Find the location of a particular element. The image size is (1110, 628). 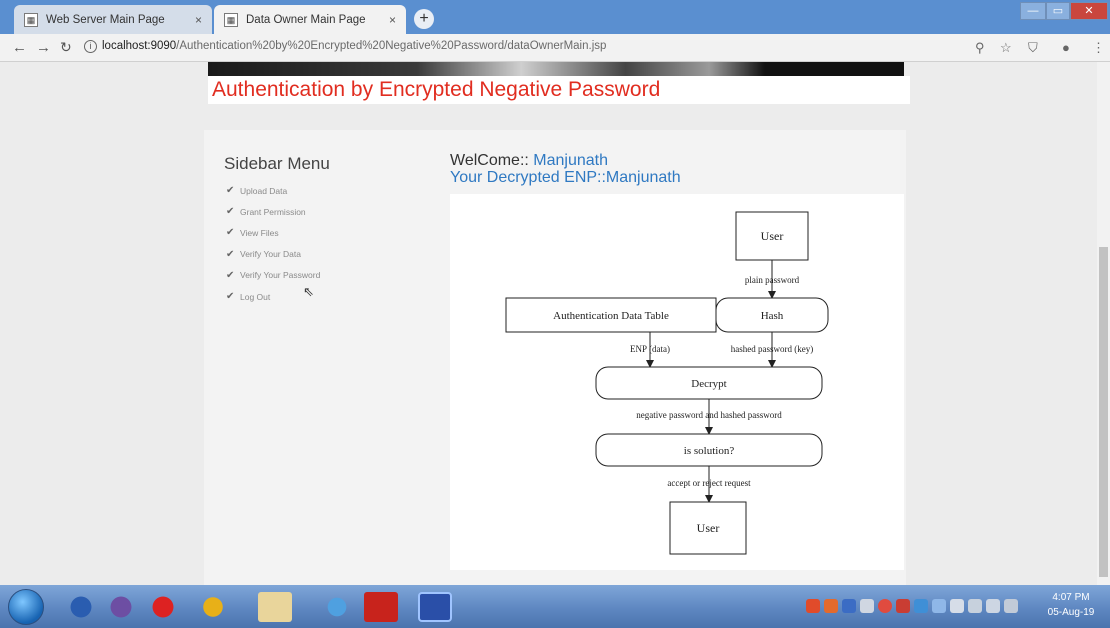

tray-flag-icon is located at coordinates (1011, 606).